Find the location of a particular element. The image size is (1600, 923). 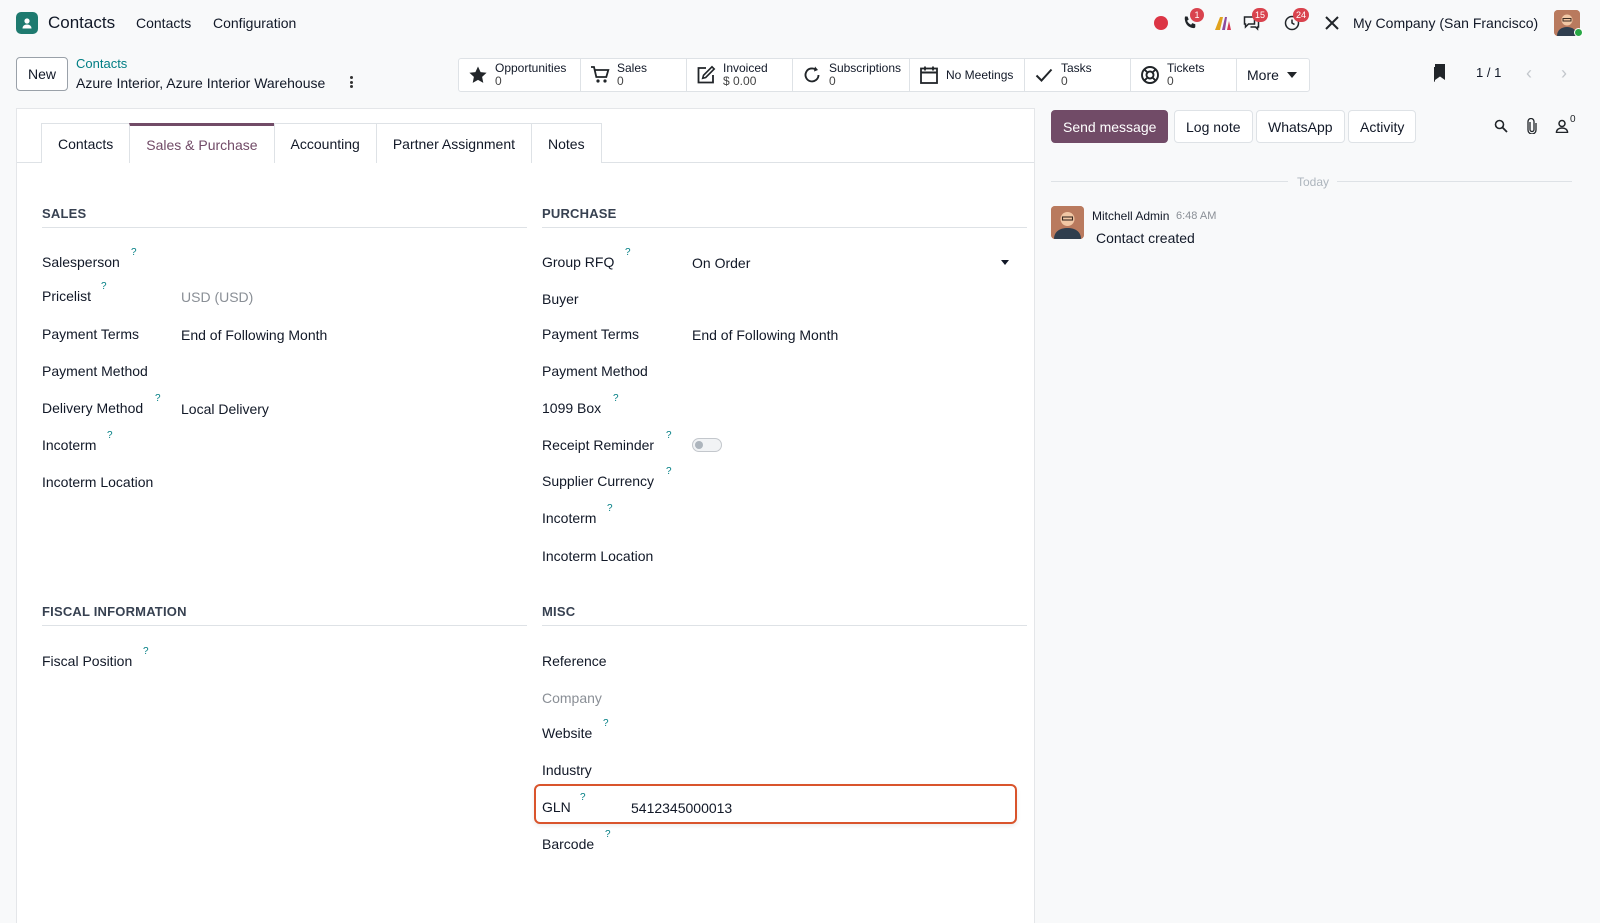

invoiced-amount: $ 0.00 is located at coordinates (740, 81).